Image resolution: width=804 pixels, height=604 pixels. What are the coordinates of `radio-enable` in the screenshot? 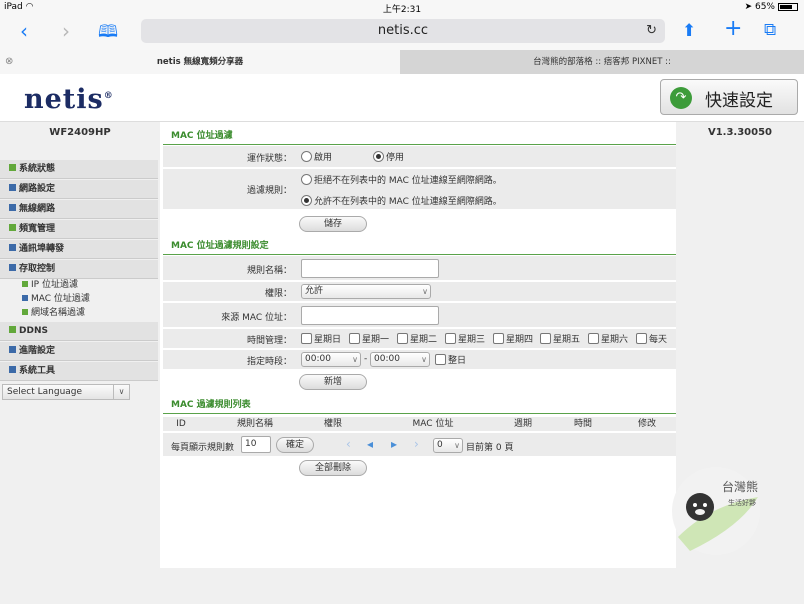 It's located at (306, 156).